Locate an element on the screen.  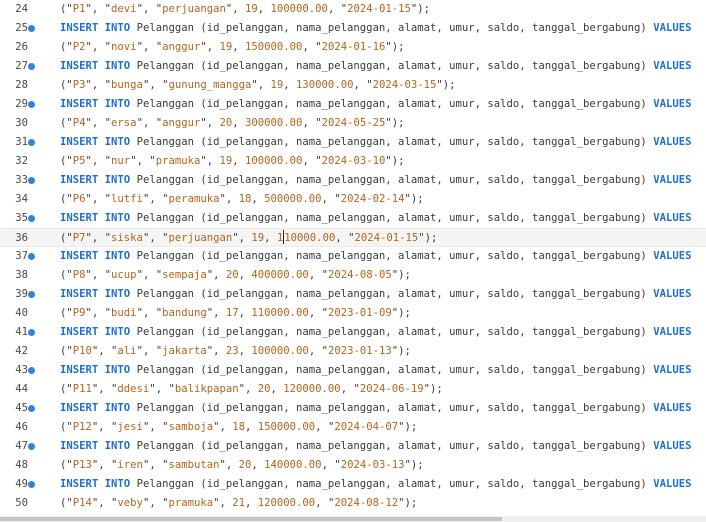
age-value: 17 is located at coordinates (232, 313).